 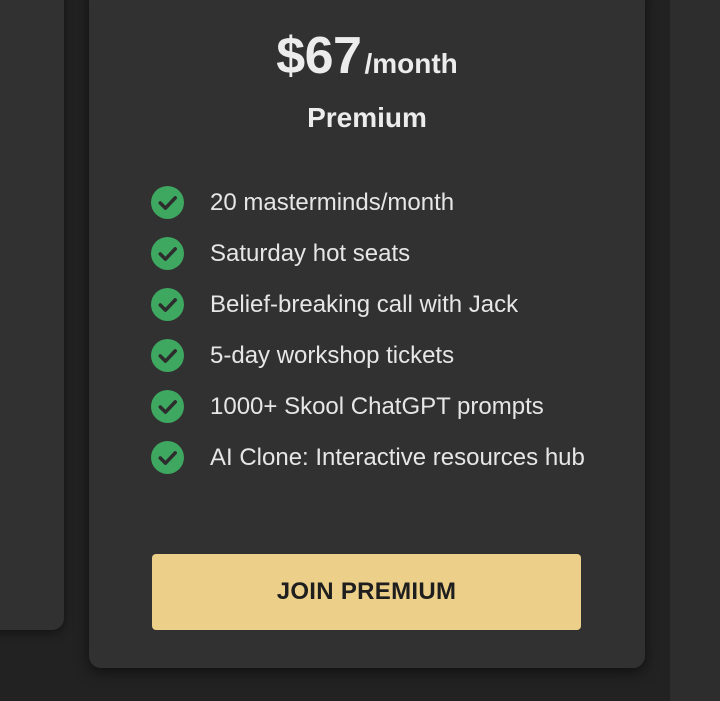 I want to click on feature-item: 1000+ Skool ChatGPT prompts, so click(x=371, y=406).